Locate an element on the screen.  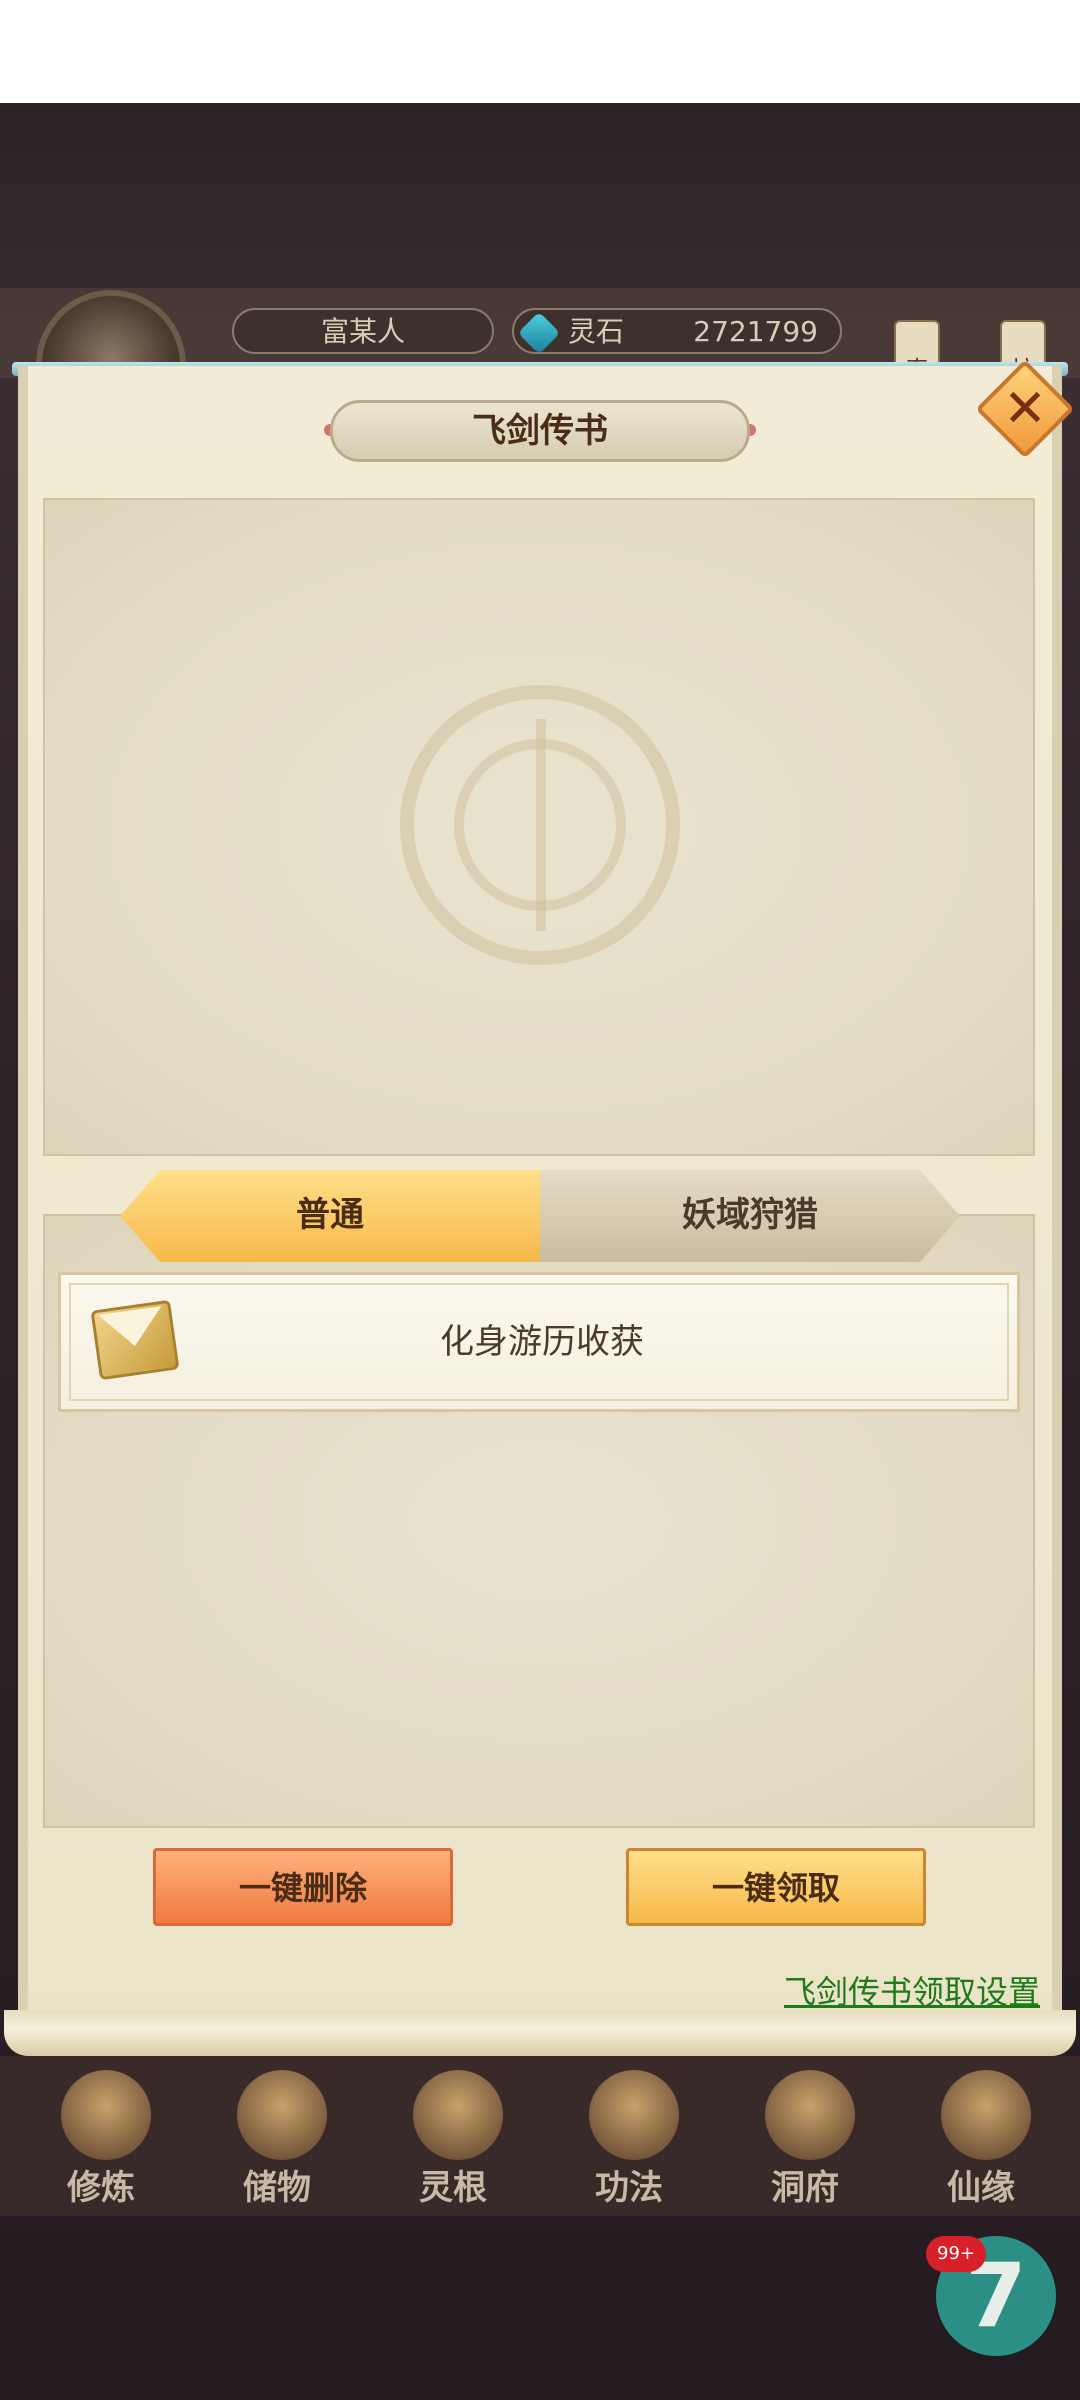
nav-label: 仙缘 is located at coordinates (981, 2188).